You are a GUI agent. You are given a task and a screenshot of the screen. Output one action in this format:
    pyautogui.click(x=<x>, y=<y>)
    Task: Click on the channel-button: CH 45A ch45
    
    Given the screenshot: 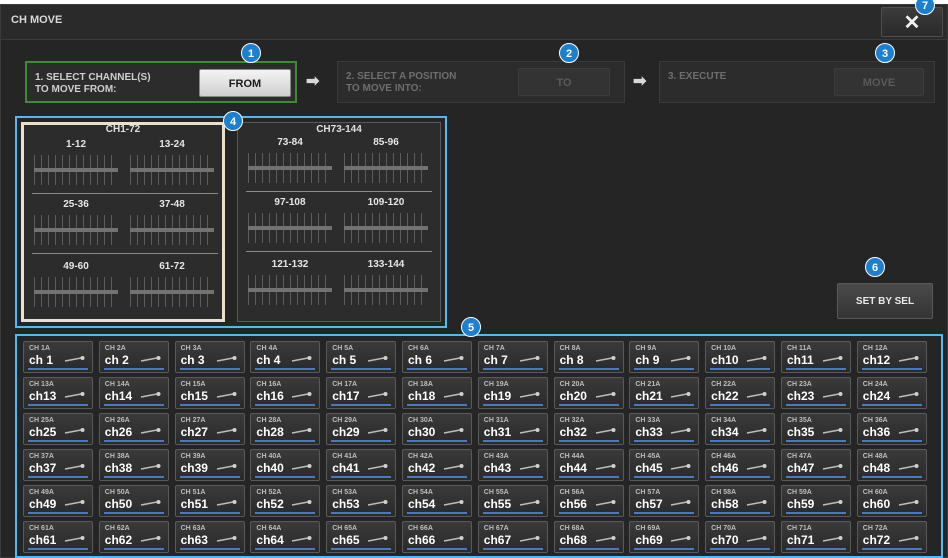 What is the action you would take?
    pyautogui.click(x=664, y=465)
    